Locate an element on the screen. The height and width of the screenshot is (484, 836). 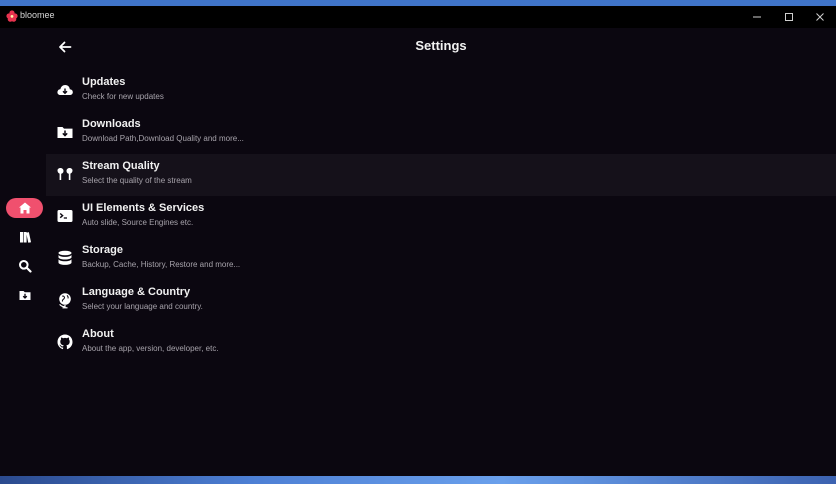
nav-home-button is located at coordinates (24, 208).